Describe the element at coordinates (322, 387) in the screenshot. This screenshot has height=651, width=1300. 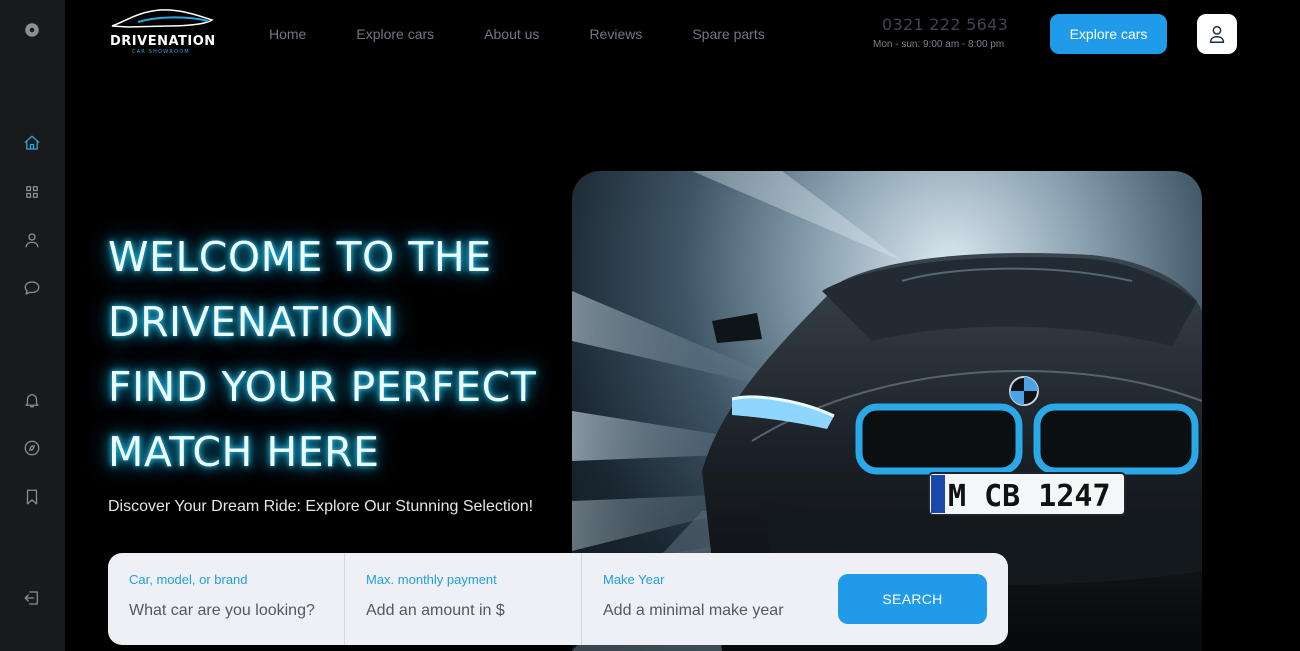
I see `headline-line: FIND YOUR PERFECT` at that location.